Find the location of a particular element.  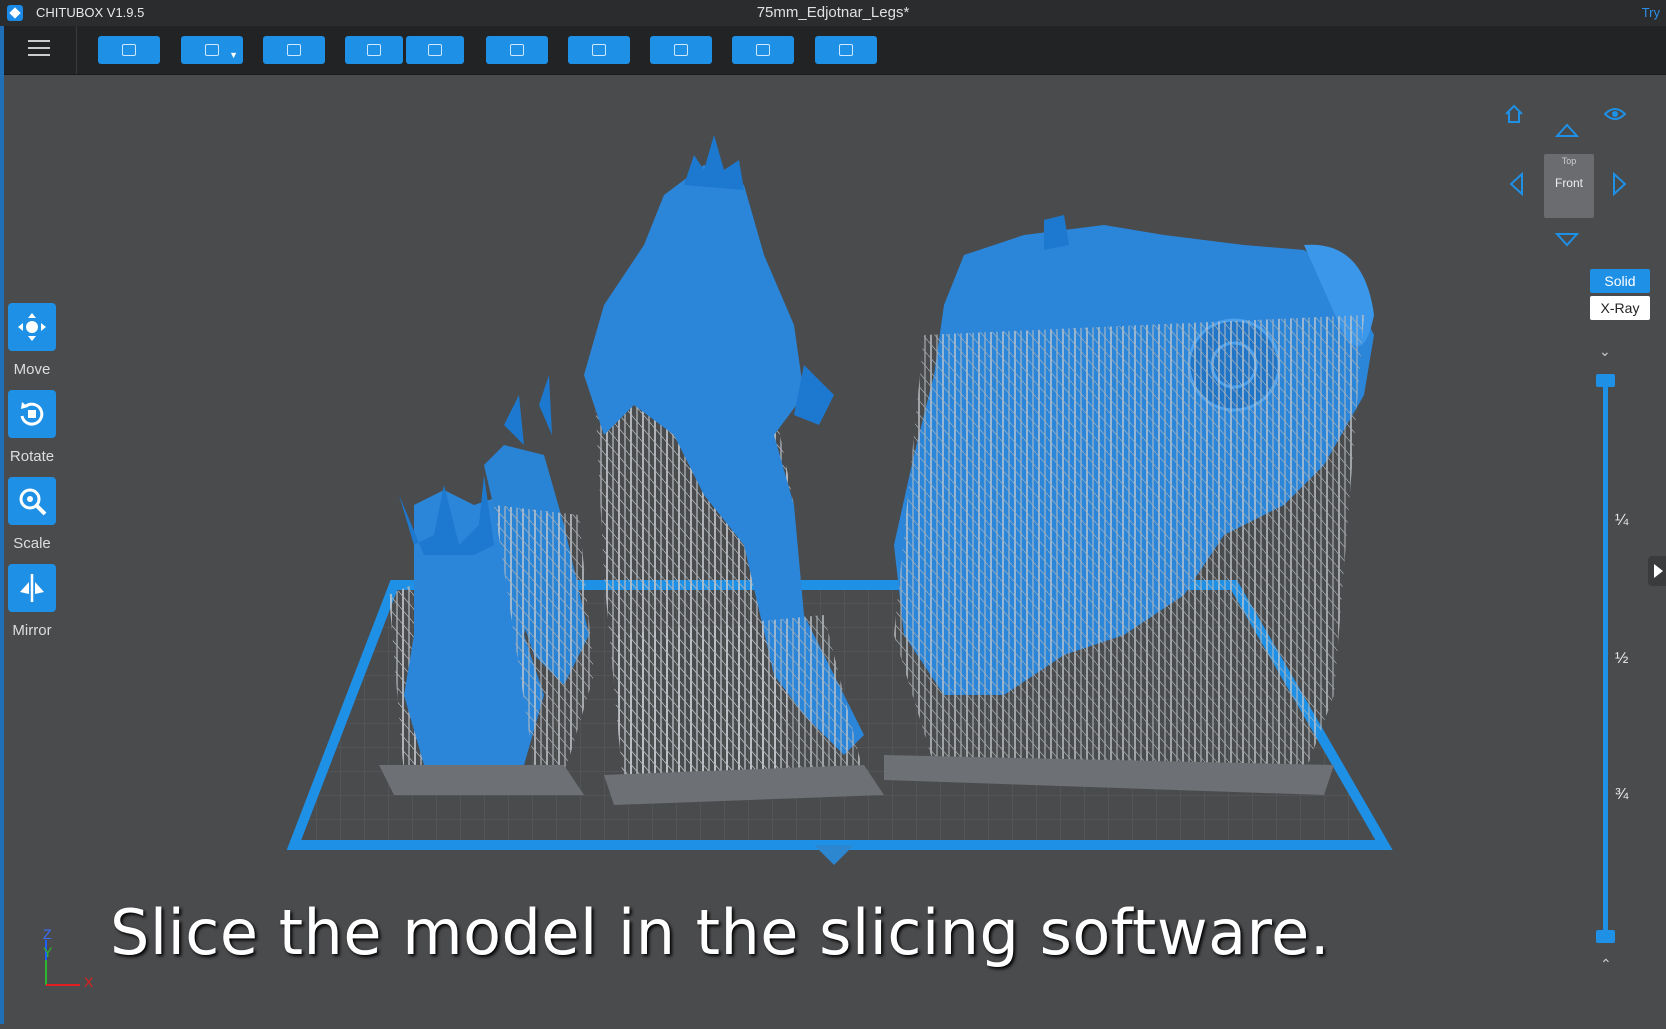

slider-mark-quarter: ¼ is located at coordinates (1622, 520).